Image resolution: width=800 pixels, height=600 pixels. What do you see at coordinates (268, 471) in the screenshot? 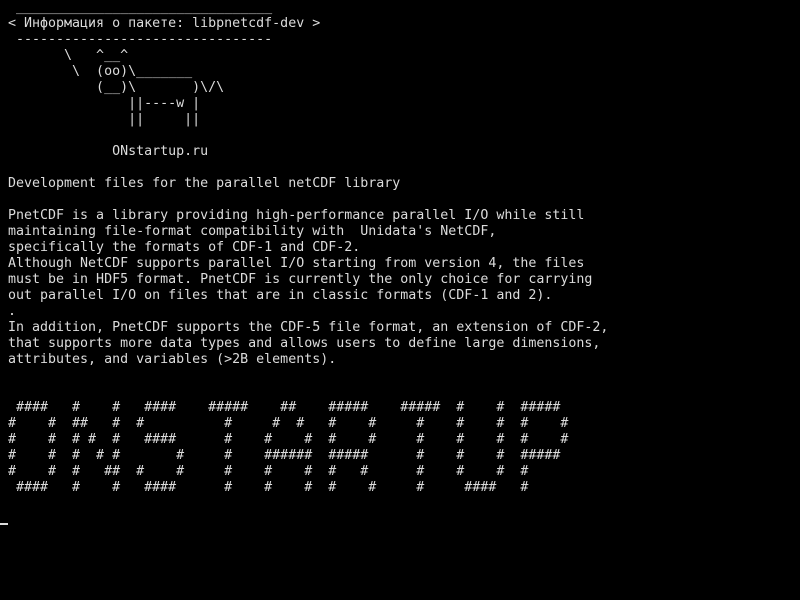
I see `banner-line: # # # ## # # # # # # # # # # #` at bounding box center [268, 471].